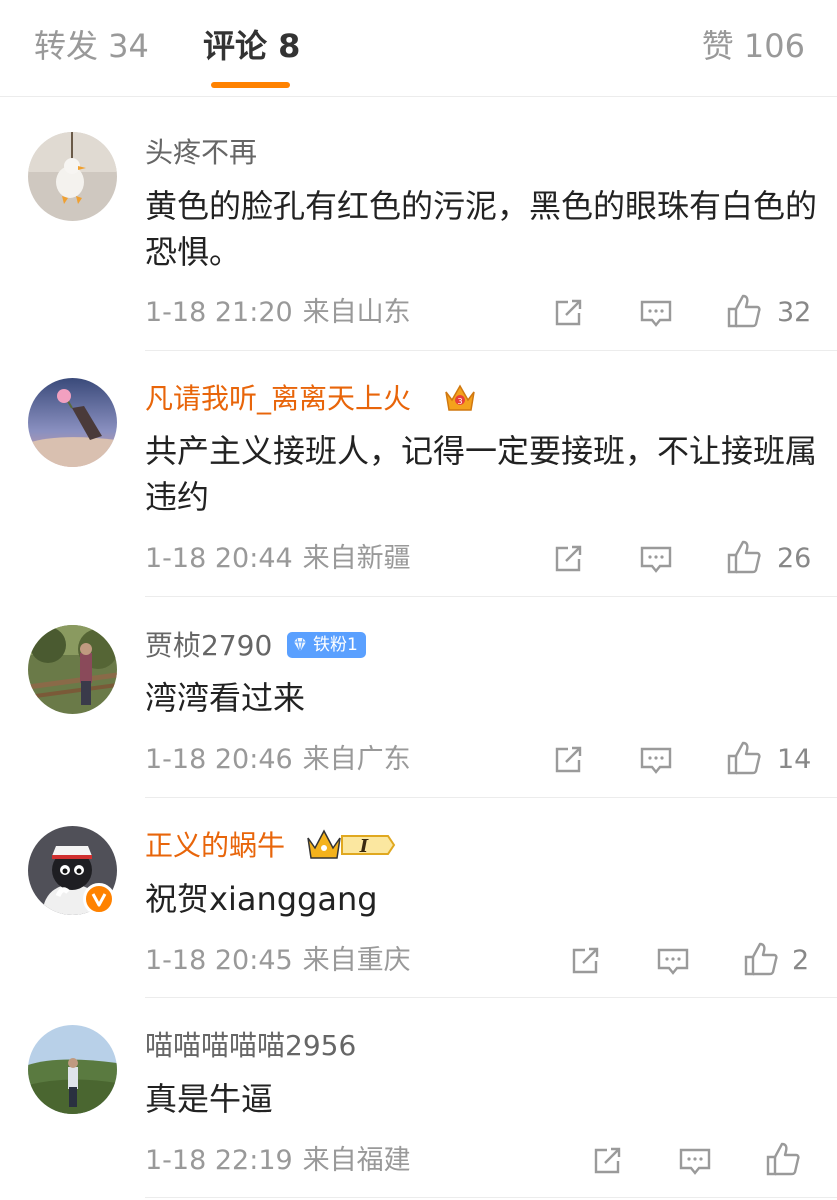  I want to click on person-on-bridge-avatar-icon, so click(72, 669).